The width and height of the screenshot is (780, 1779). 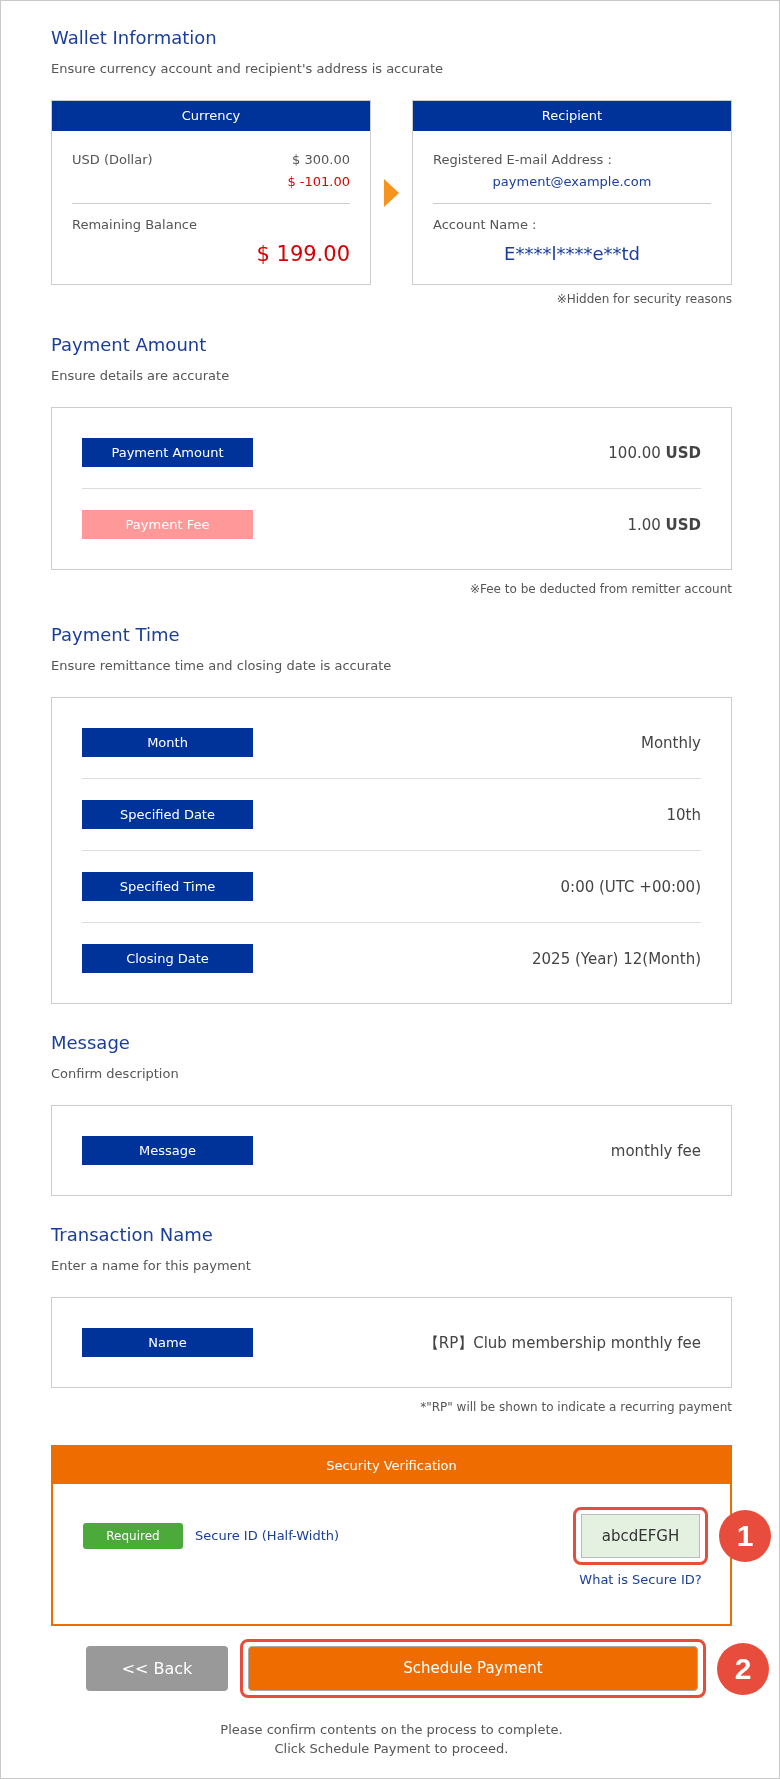 I want to click on panel-header: Security Verification, so click(x=391, y=1465).